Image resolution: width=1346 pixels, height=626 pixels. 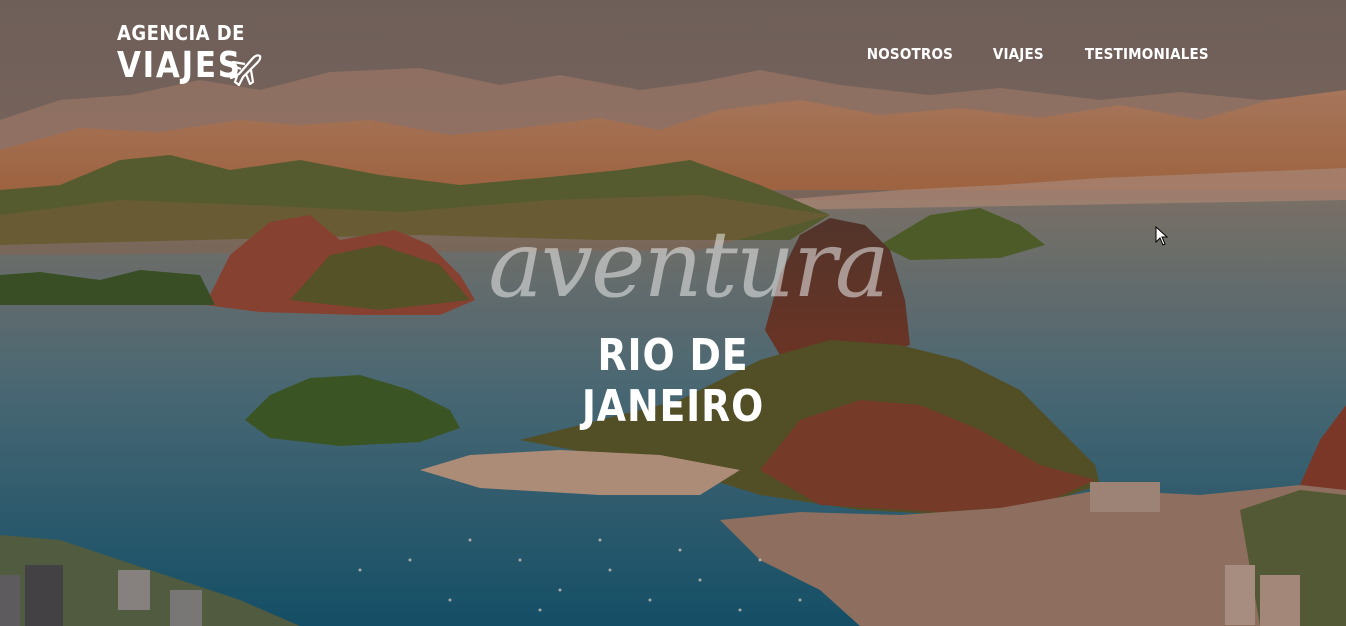 What do you see at coordinates (1162, 236) in the screenshot?
I see `mouse-pointer-icon` at bounding box center [1162, 236].